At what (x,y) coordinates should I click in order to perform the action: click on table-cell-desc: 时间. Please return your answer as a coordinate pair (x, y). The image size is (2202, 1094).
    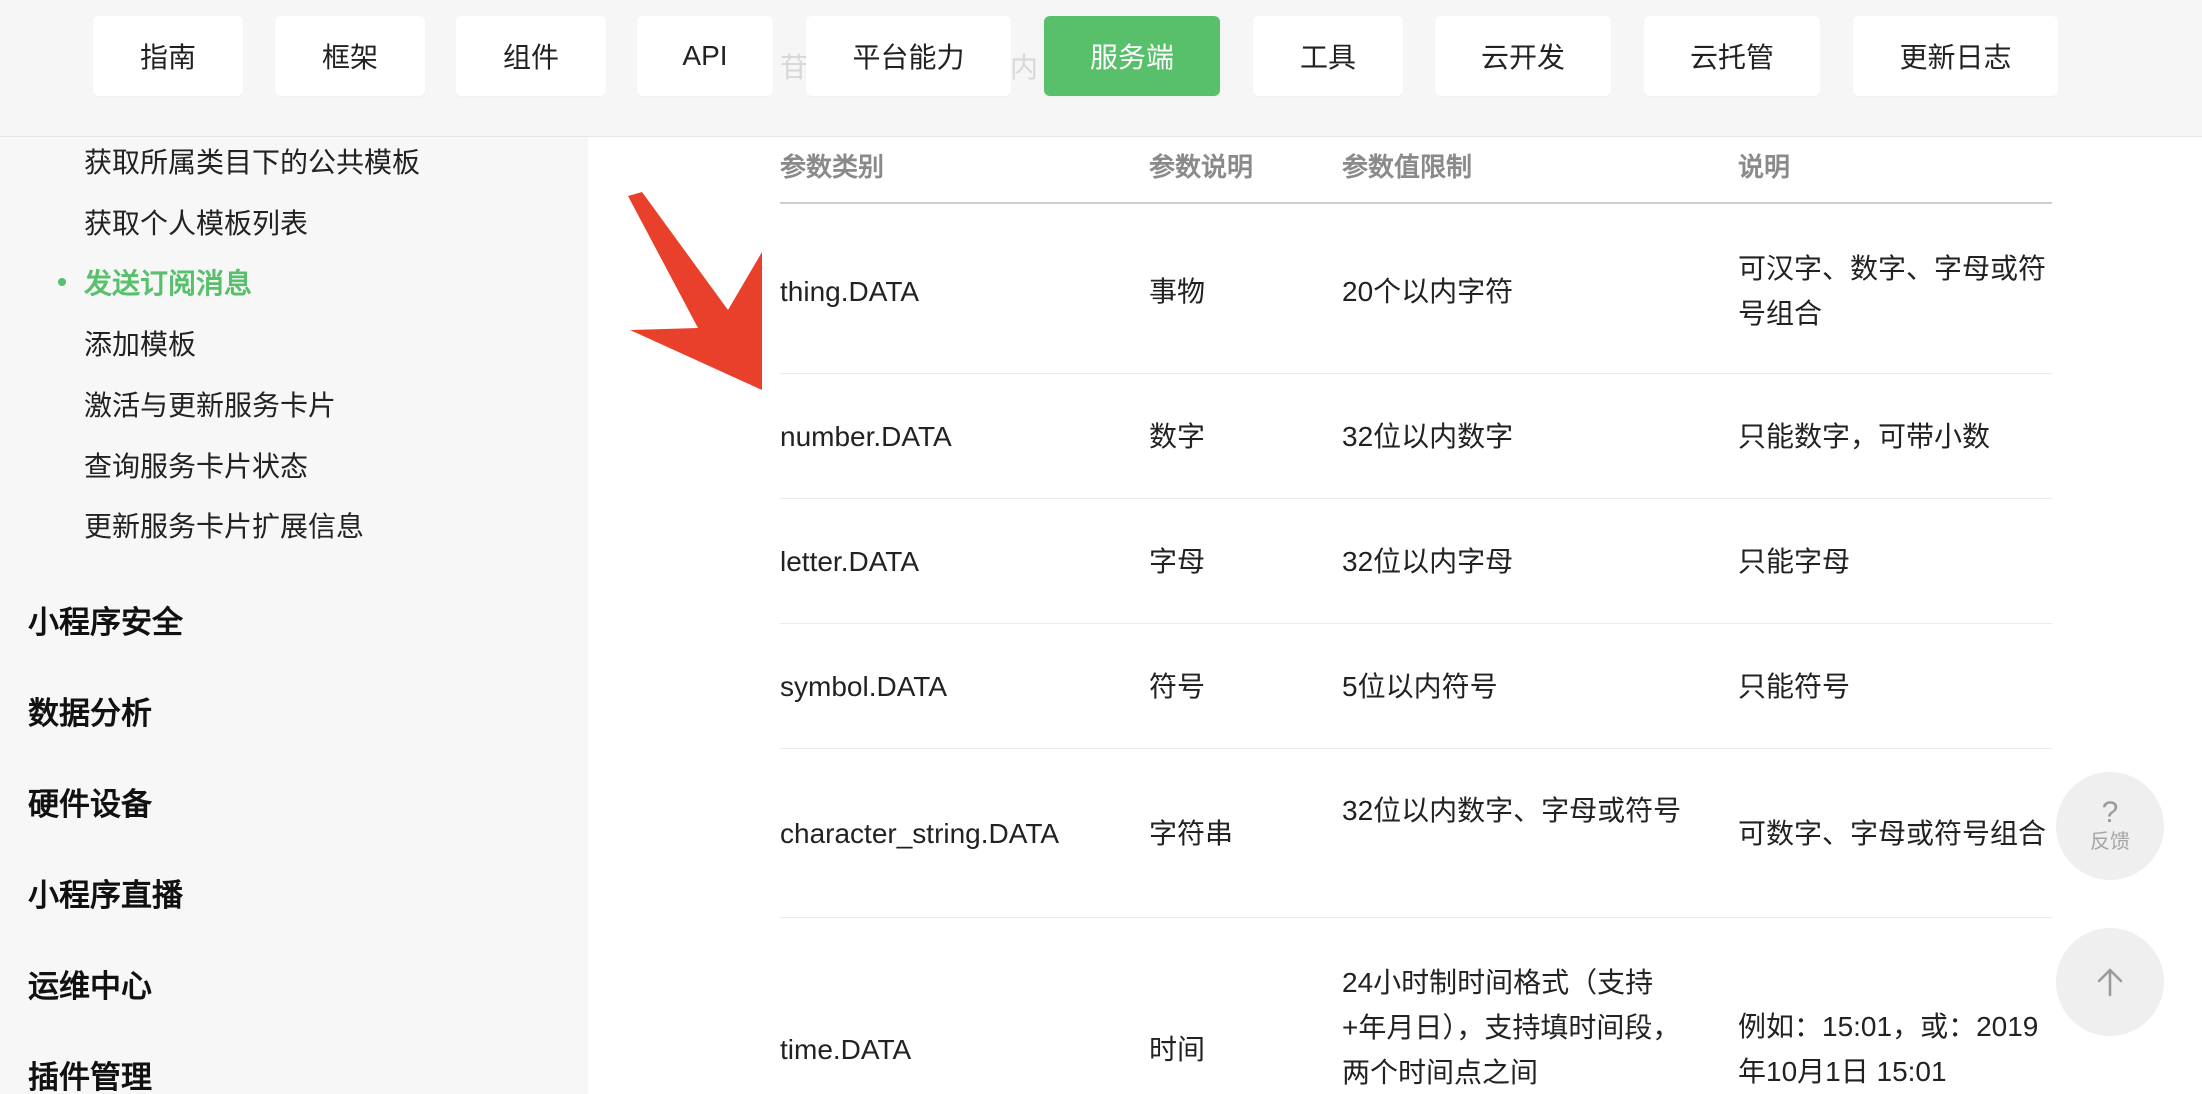
    Looking at the image, I should click on (1177, 1049).